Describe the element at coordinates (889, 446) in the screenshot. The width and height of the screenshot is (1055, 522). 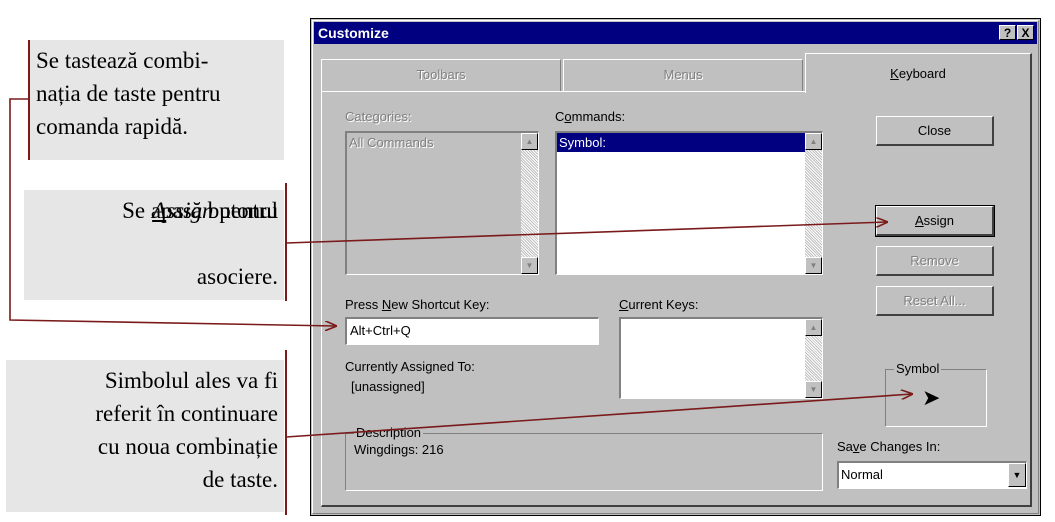
I see `save-changes-label: Save Changes In:` at that location.